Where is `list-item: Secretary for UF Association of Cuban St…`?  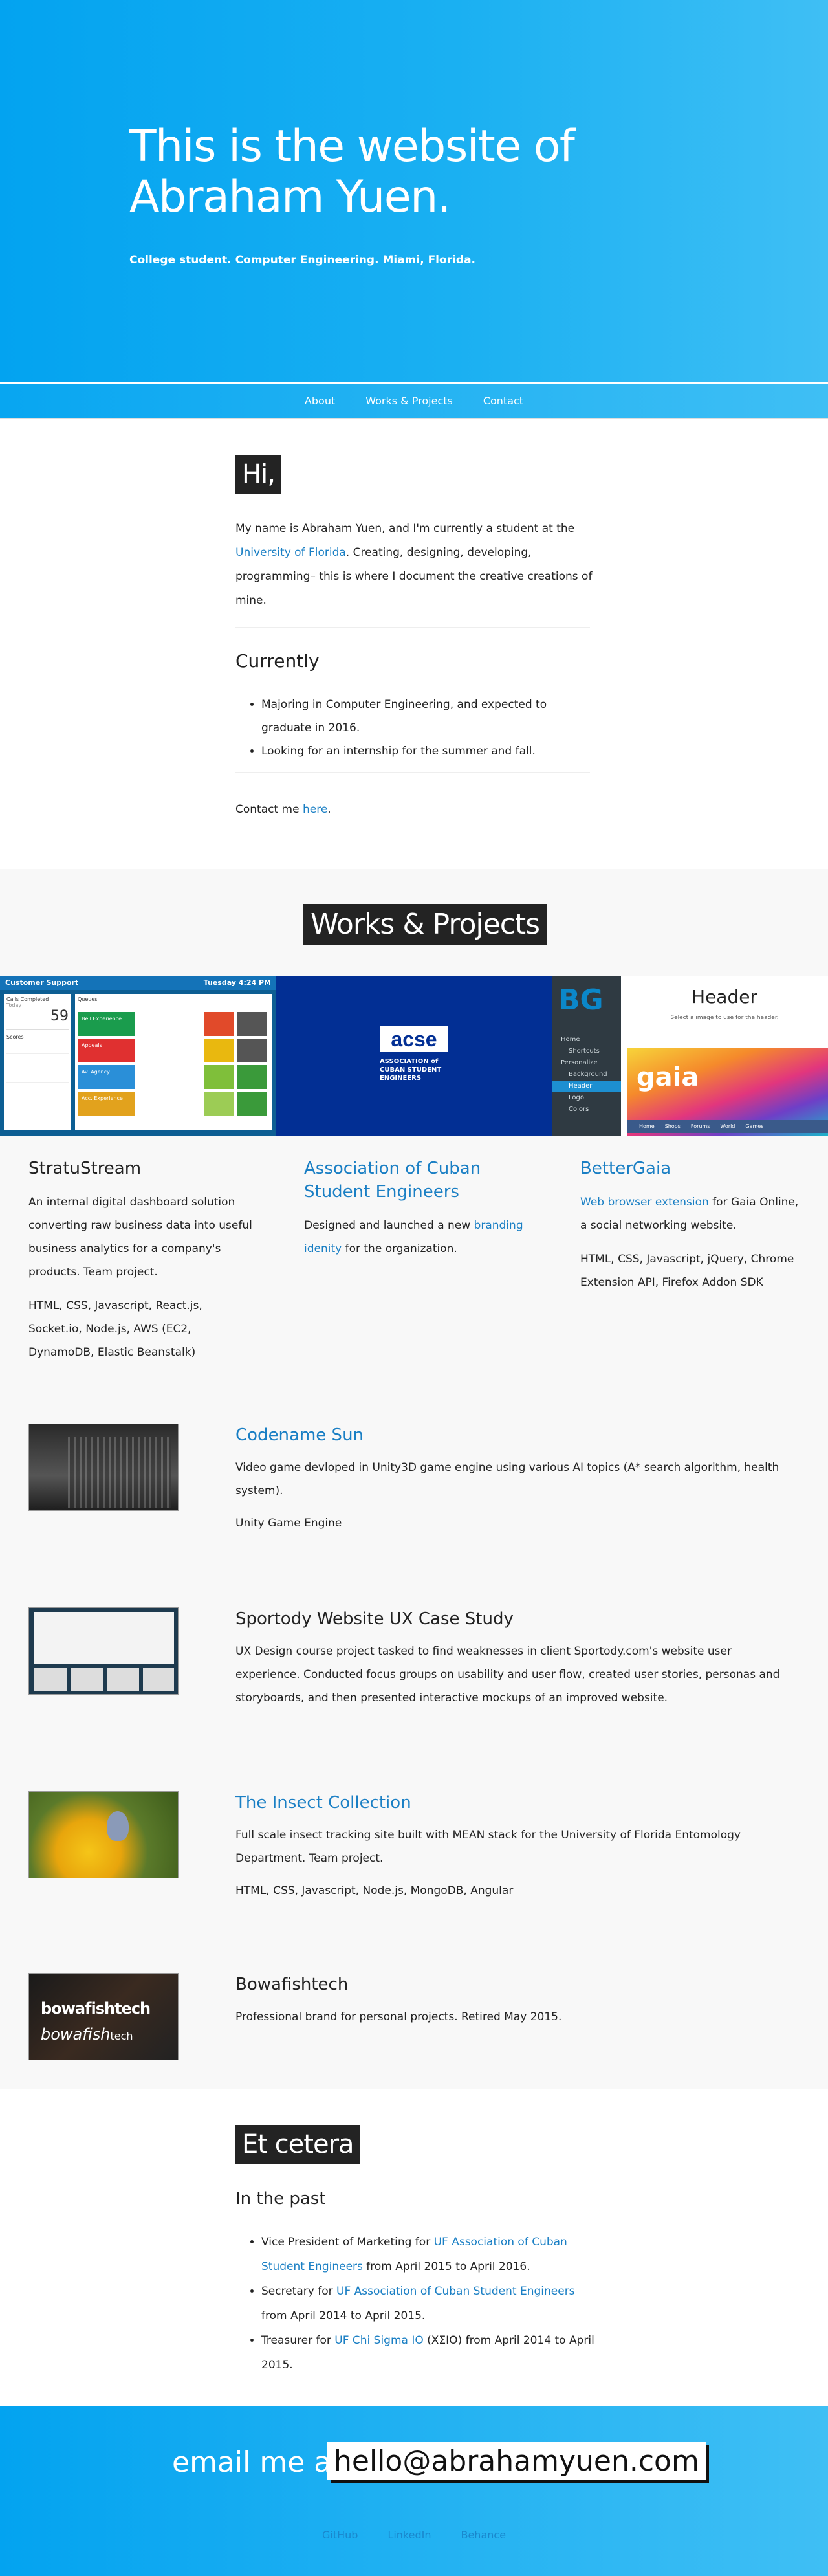
list-item: Secretary for UF Association of Cuban St… is located at coordinates (429, 2304).